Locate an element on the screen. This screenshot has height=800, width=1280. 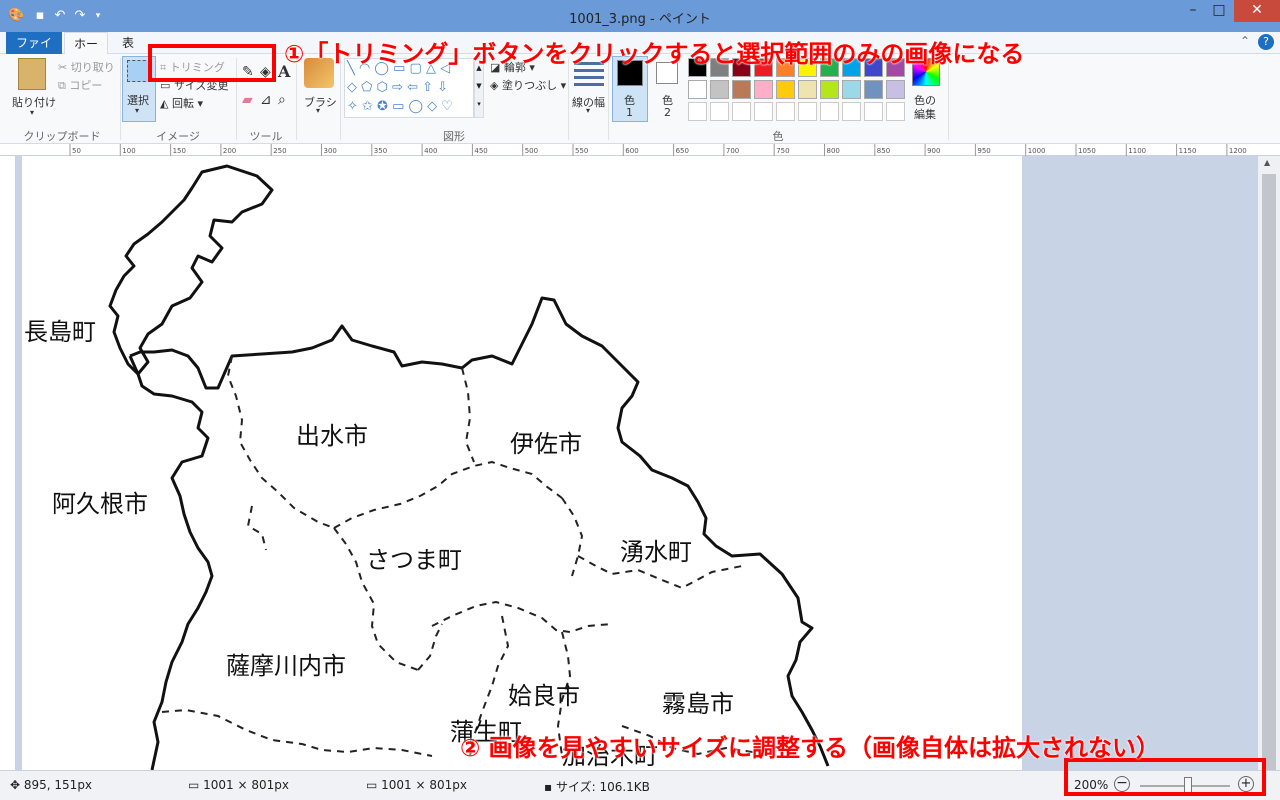
tab-view: 表示 is located at coordinates (128, 52).